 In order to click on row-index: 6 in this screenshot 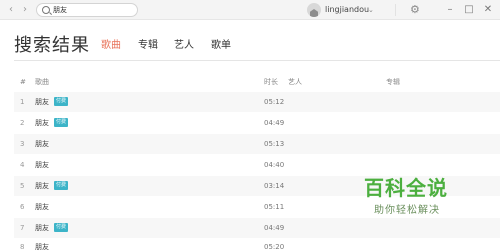, I will do `click(22, 207)`.